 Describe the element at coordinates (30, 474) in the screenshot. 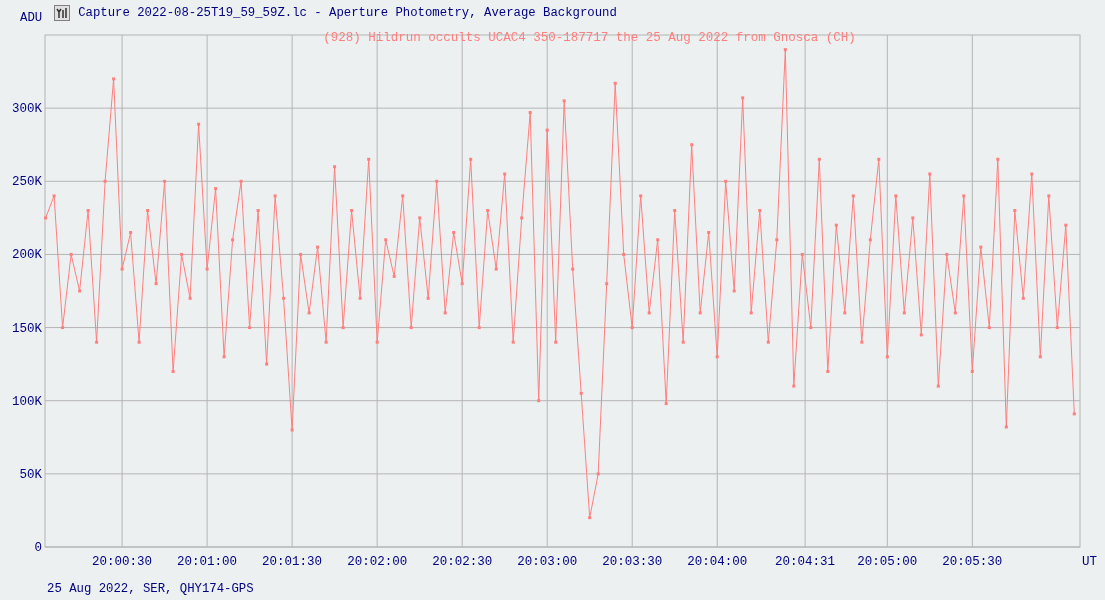

I see `y-tick-label: 50K` at that location.